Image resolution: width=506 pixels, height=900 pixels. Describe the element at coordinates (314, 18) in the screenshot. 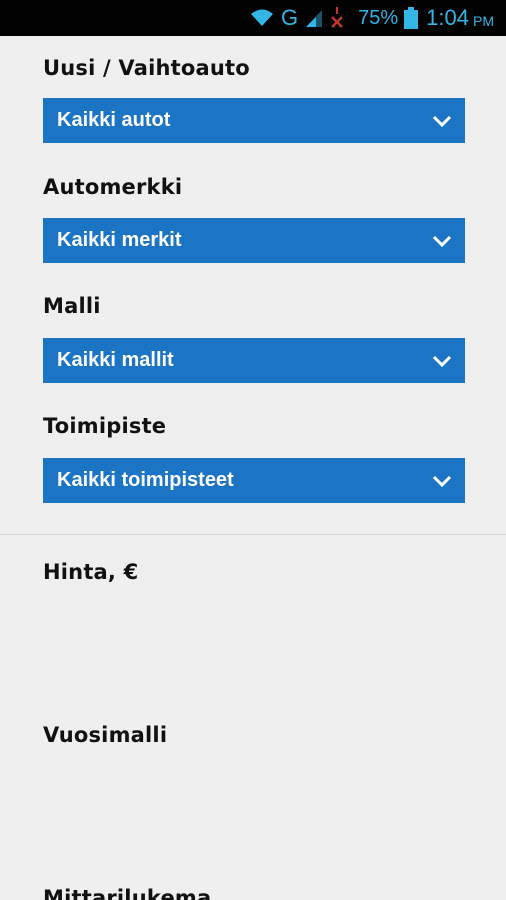

I see `signal-icon` at that location.